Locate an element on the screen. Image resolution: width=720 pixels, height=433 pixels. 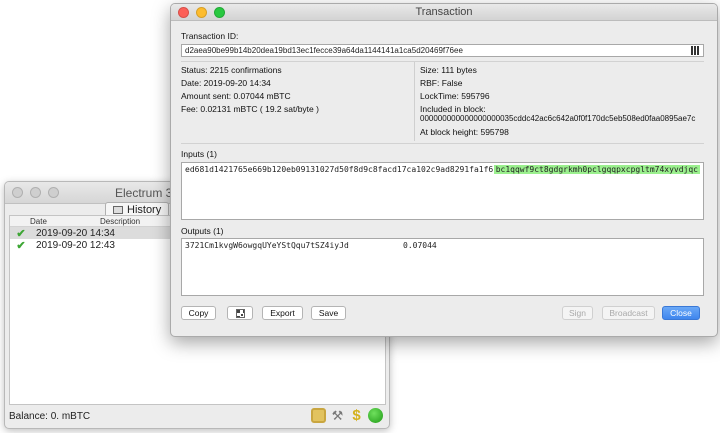
size-text: Size: 111 bytes is located at coordinates (448, 70).